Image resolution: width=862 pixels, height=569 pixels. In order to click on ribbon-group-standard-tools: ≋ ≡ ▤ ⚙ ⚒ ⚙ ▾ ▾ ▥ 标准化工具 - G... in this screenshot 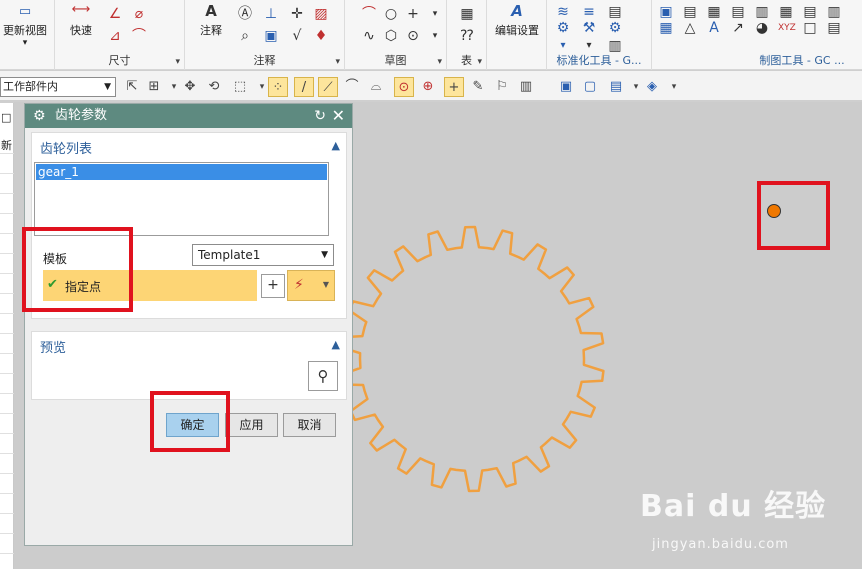, I will do `click(599, 35)`.